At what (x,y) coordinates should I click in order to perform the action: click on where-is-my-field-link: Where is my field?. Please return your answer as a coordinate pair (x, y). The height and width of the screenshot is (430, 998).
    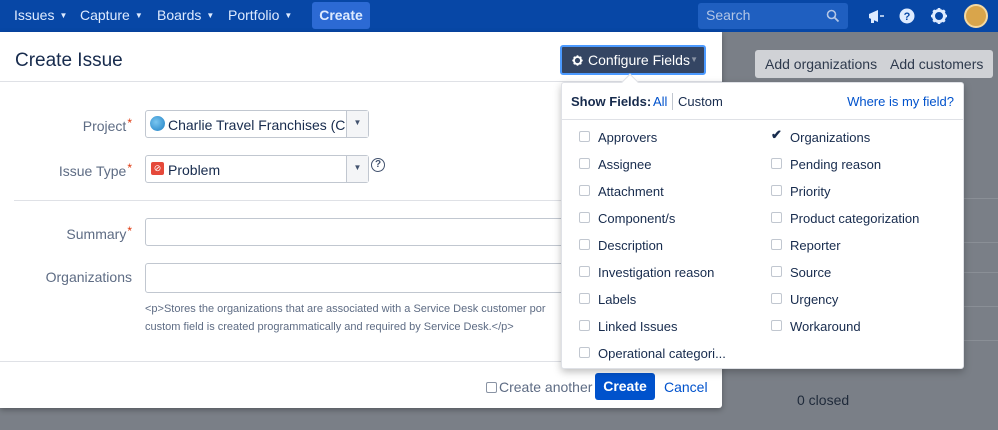
    Looking at the image, I should click on (900, 101).